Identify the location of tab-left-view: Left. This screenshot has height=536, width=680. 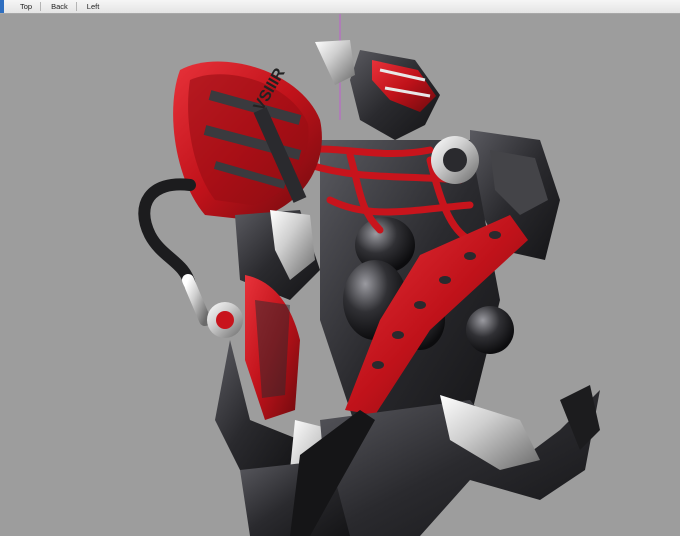
(88, 6).